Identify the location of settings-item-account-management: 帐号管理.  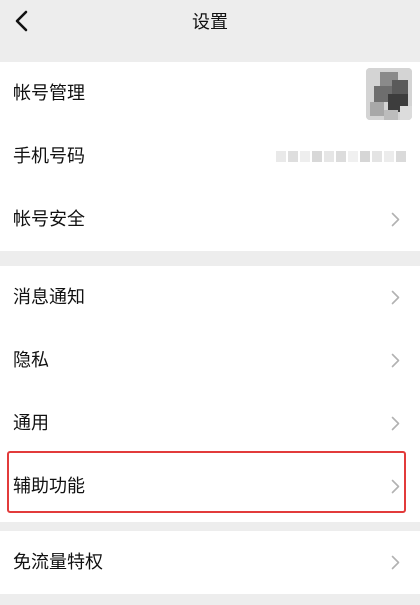
(210, 93).